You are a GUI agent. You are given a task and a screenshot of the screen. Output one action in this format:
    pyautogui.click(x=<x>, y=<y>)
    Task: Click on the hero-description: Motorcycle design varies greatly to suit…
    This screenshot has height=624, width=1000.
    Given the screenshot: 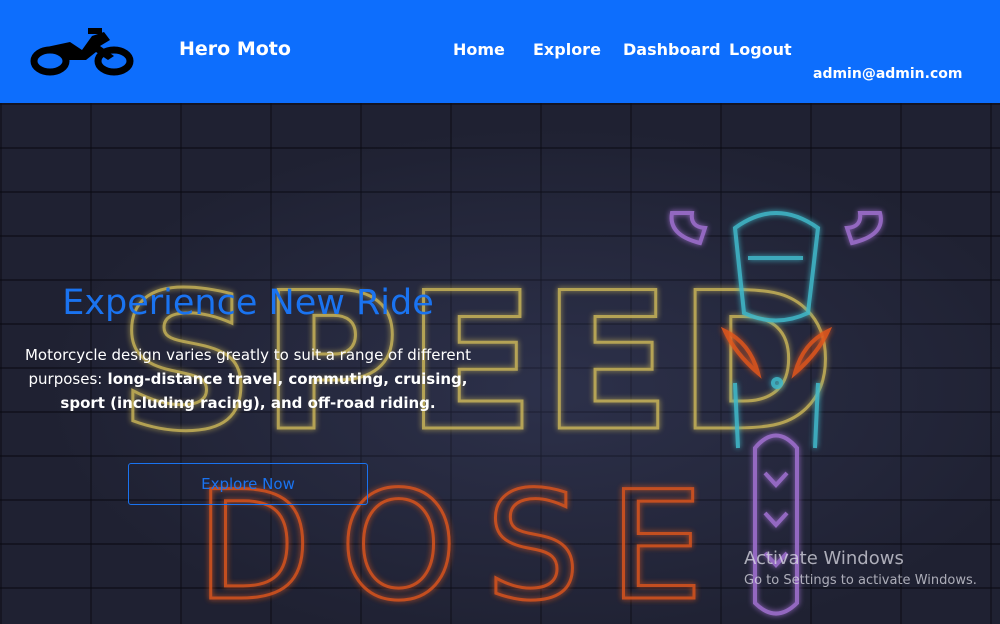 What is the action you would take?
    pyautogui.click(x=248, y=379)
    